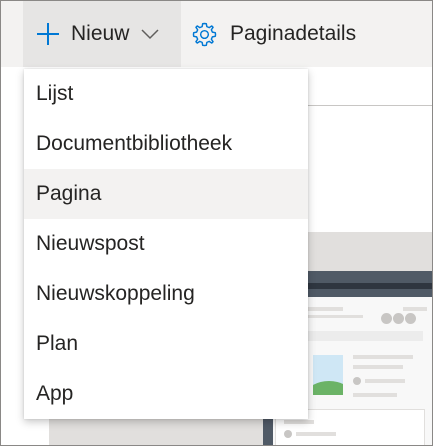 The image size is (433, 446). I want to click on menu-item-label: Pagina, so click(69, 193).